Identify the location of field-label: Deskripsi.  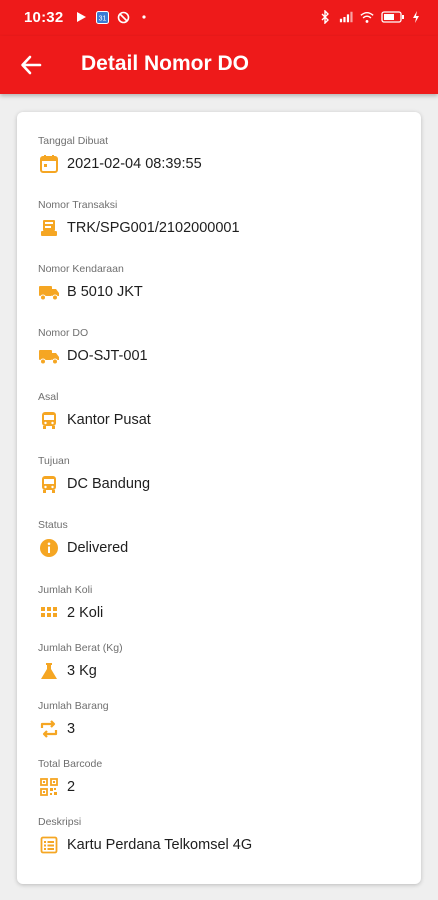
(60, 822).